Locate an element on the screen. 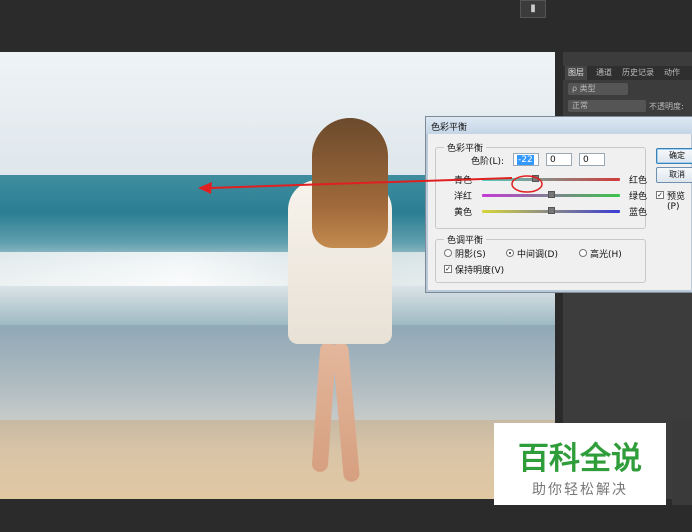  watermark-title: 百科全说 is located at coordinates (580, 459).